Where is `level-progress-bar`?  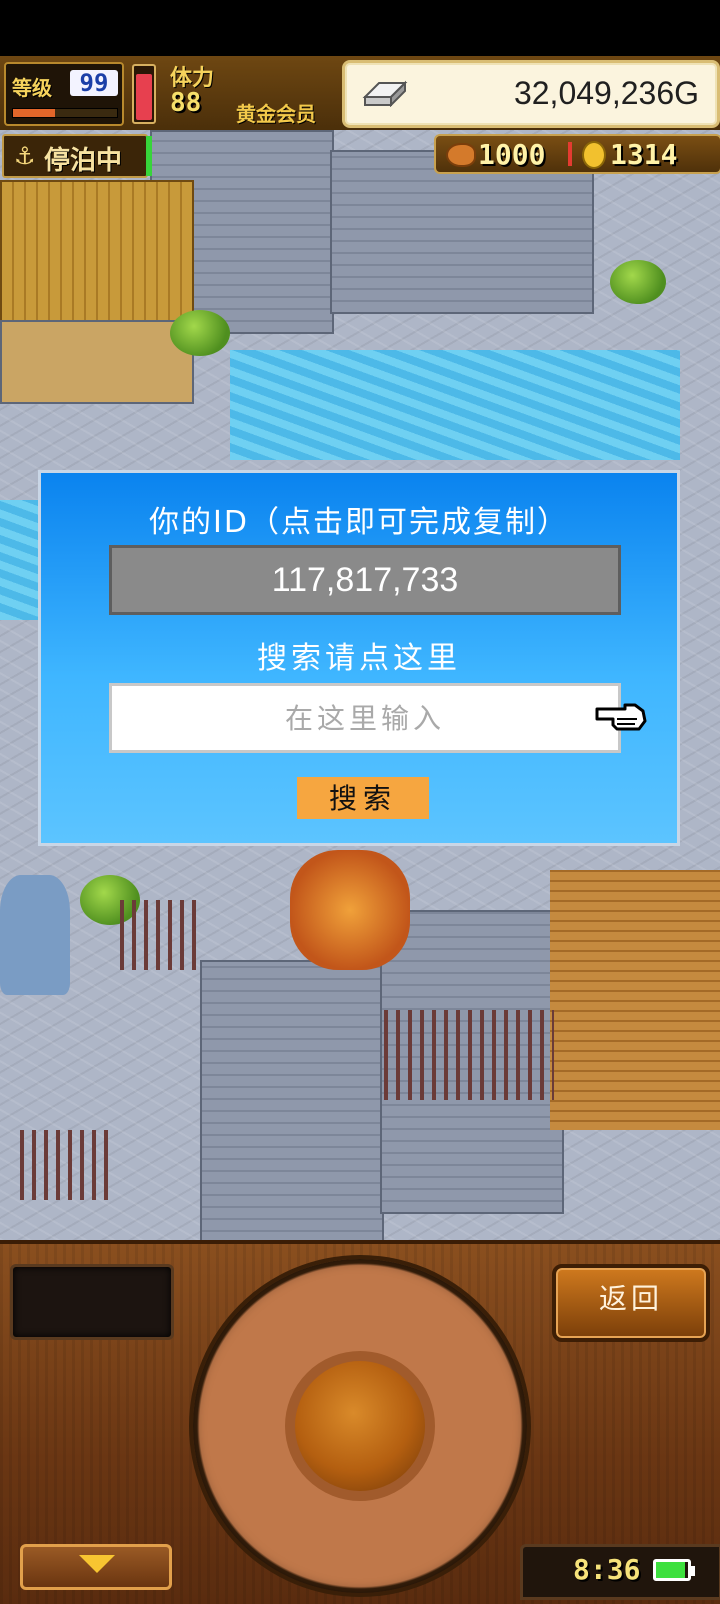 level-progress-bar is located at coordinates (65, 113).